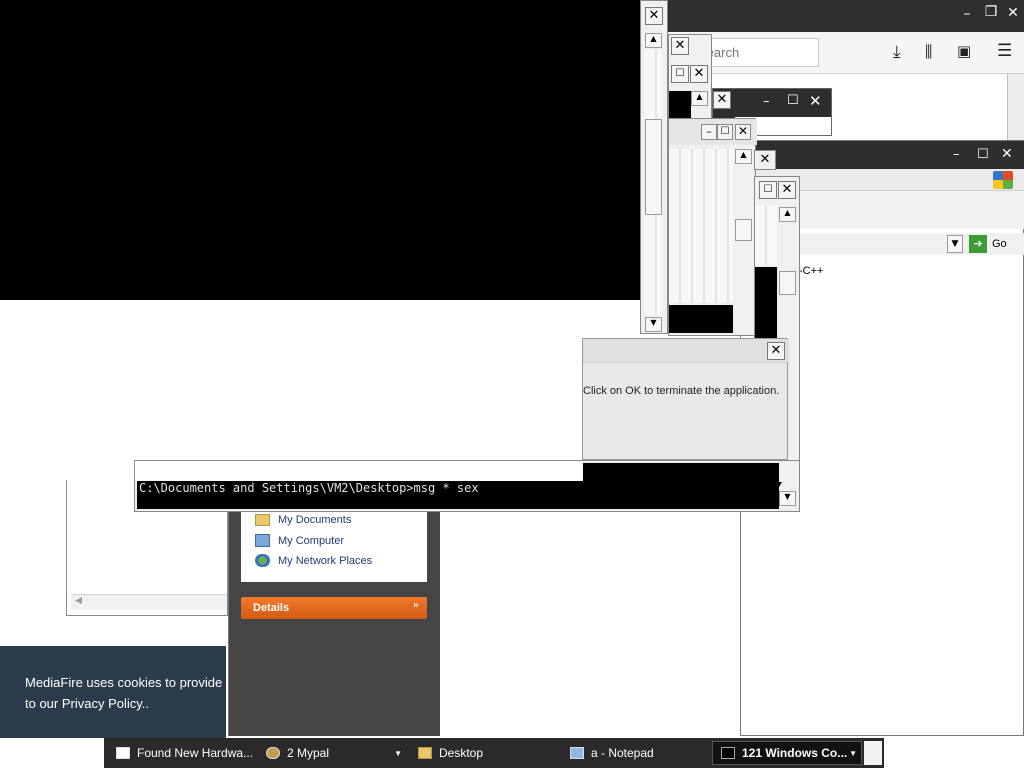 The width and height of the screenshot is (1024, 768). Describe the element at coordinates (577, 753) in the screenshot. I see `notepad-icon` at that location.